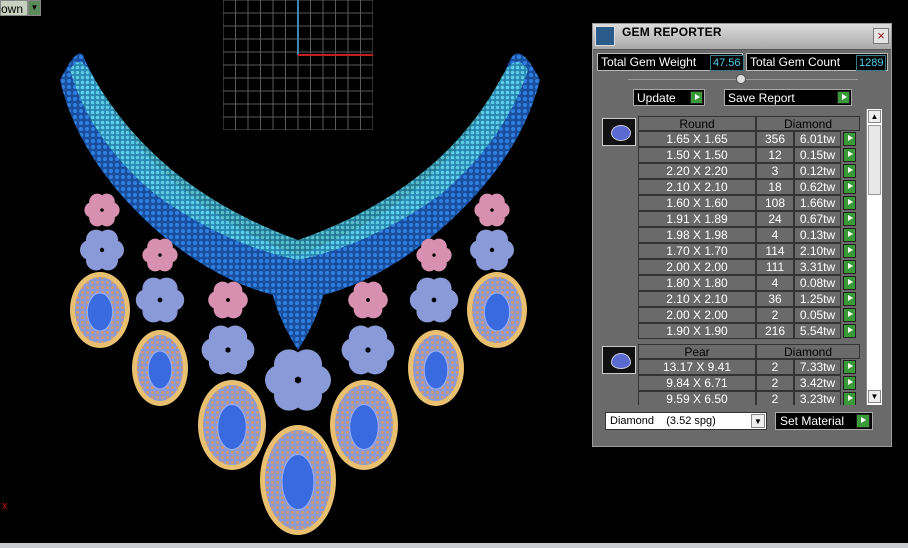  What do you see at coordinates (775, 283) in the screenshot?
I see `gem-count-cell: 4` at bounding box center [775, 283].